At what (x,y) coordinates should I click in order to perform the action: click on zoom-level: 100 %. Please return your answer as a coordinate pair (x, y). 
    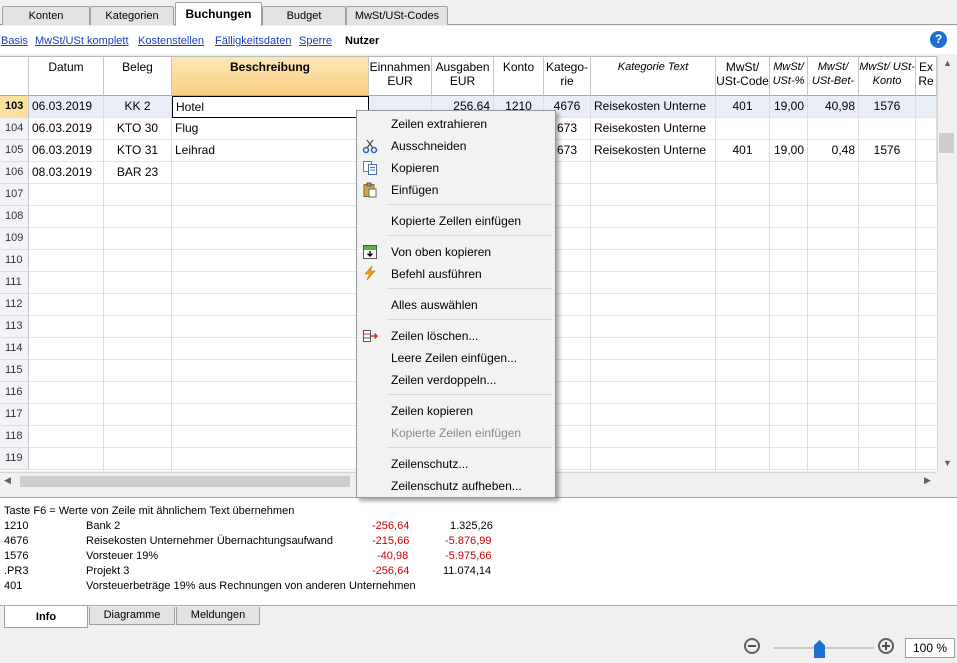
    Looking at the image, I should click on (930, 648).